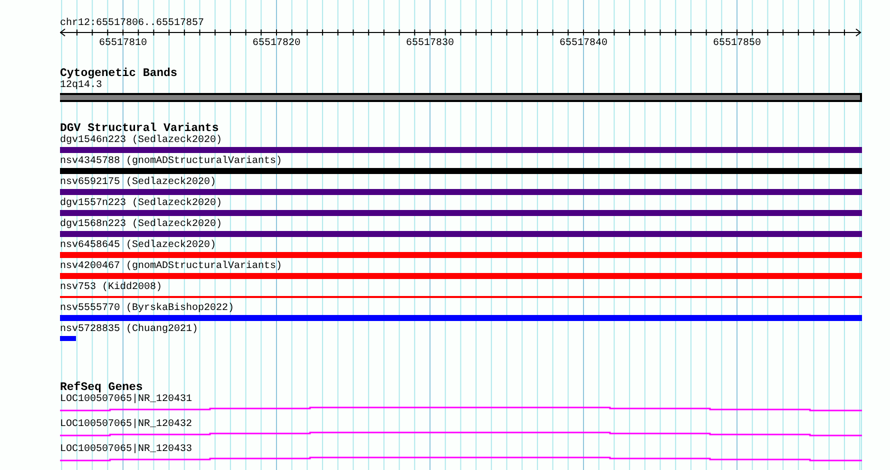  I want to click on gene-label: LOC100507065|NR_120433, so click(126, 450).